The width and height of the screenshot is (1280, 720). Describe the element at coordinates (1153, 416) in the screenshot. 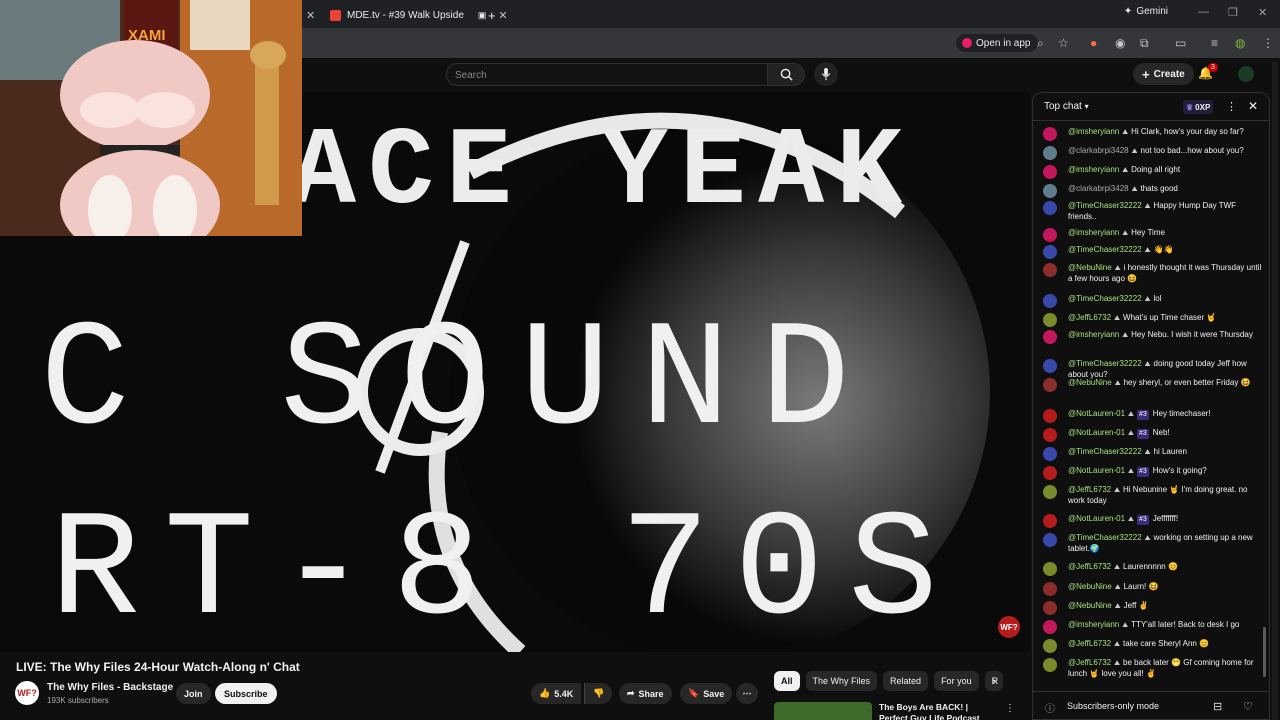

I see `chat-message: @NotLauren-01 ⛰ #3 Hey timechaser!` at that location.